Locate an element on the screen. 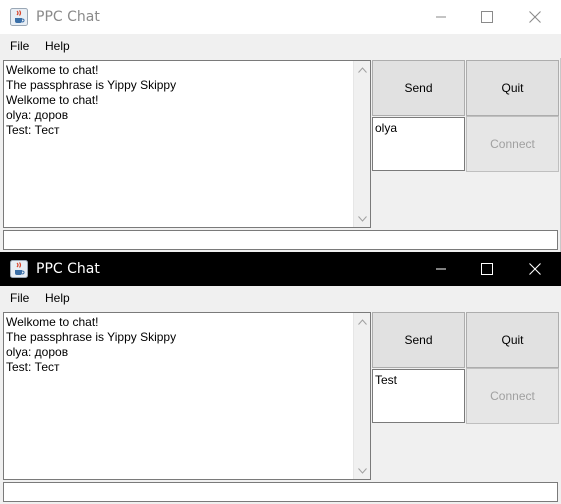  username-field: olya is located at coordinates (418, 144).